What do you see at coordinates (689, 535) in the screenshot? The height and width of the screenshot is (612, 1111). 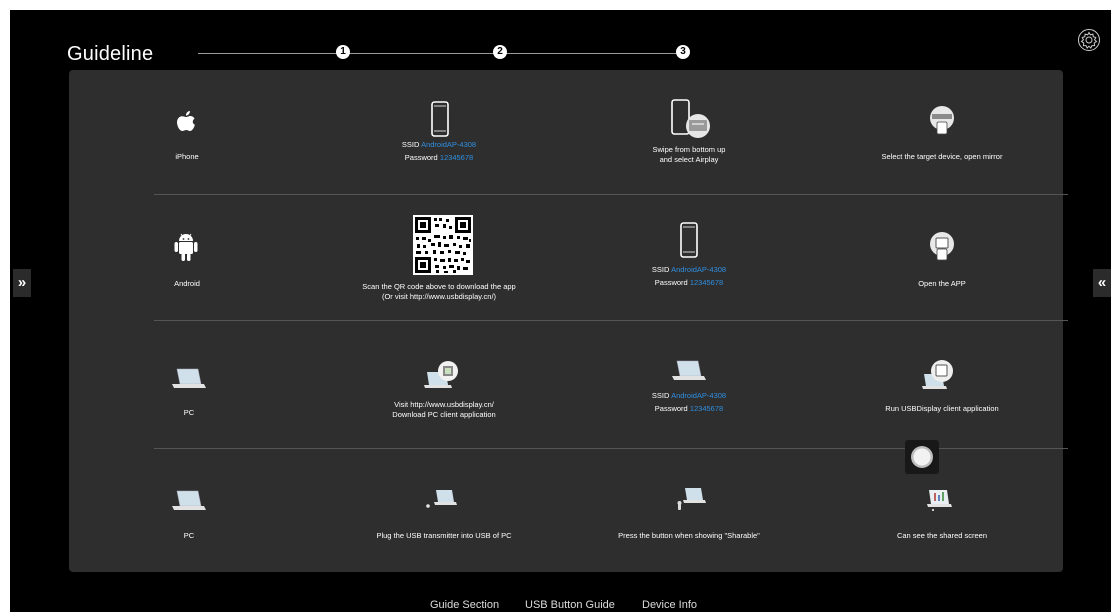 I see `instruction-text: Press the button when showing "Sharable"` at bounding box center [689, 535].